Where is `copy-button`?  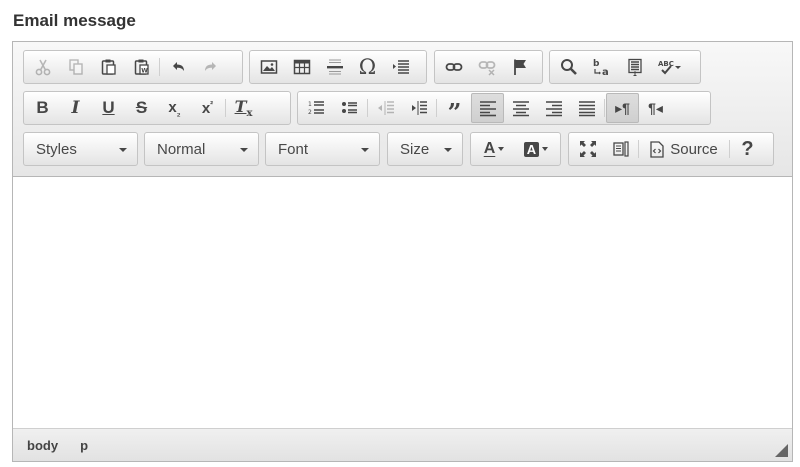 copy-button is located at coordinates (75, 67).